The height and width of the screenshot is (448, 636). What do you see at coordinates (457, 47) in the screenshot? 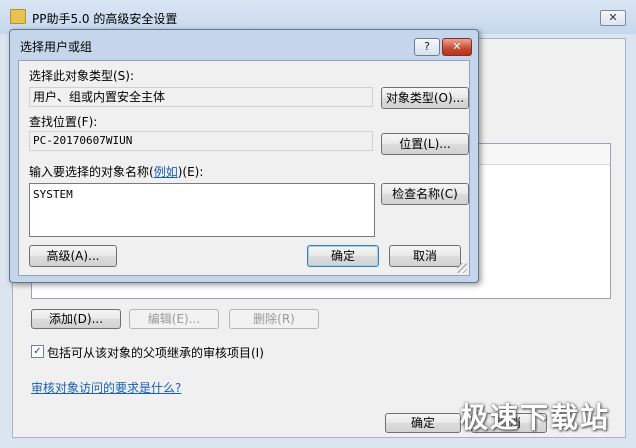
I see `dialog-close-button: ✕` at bounding box center [457, 47].